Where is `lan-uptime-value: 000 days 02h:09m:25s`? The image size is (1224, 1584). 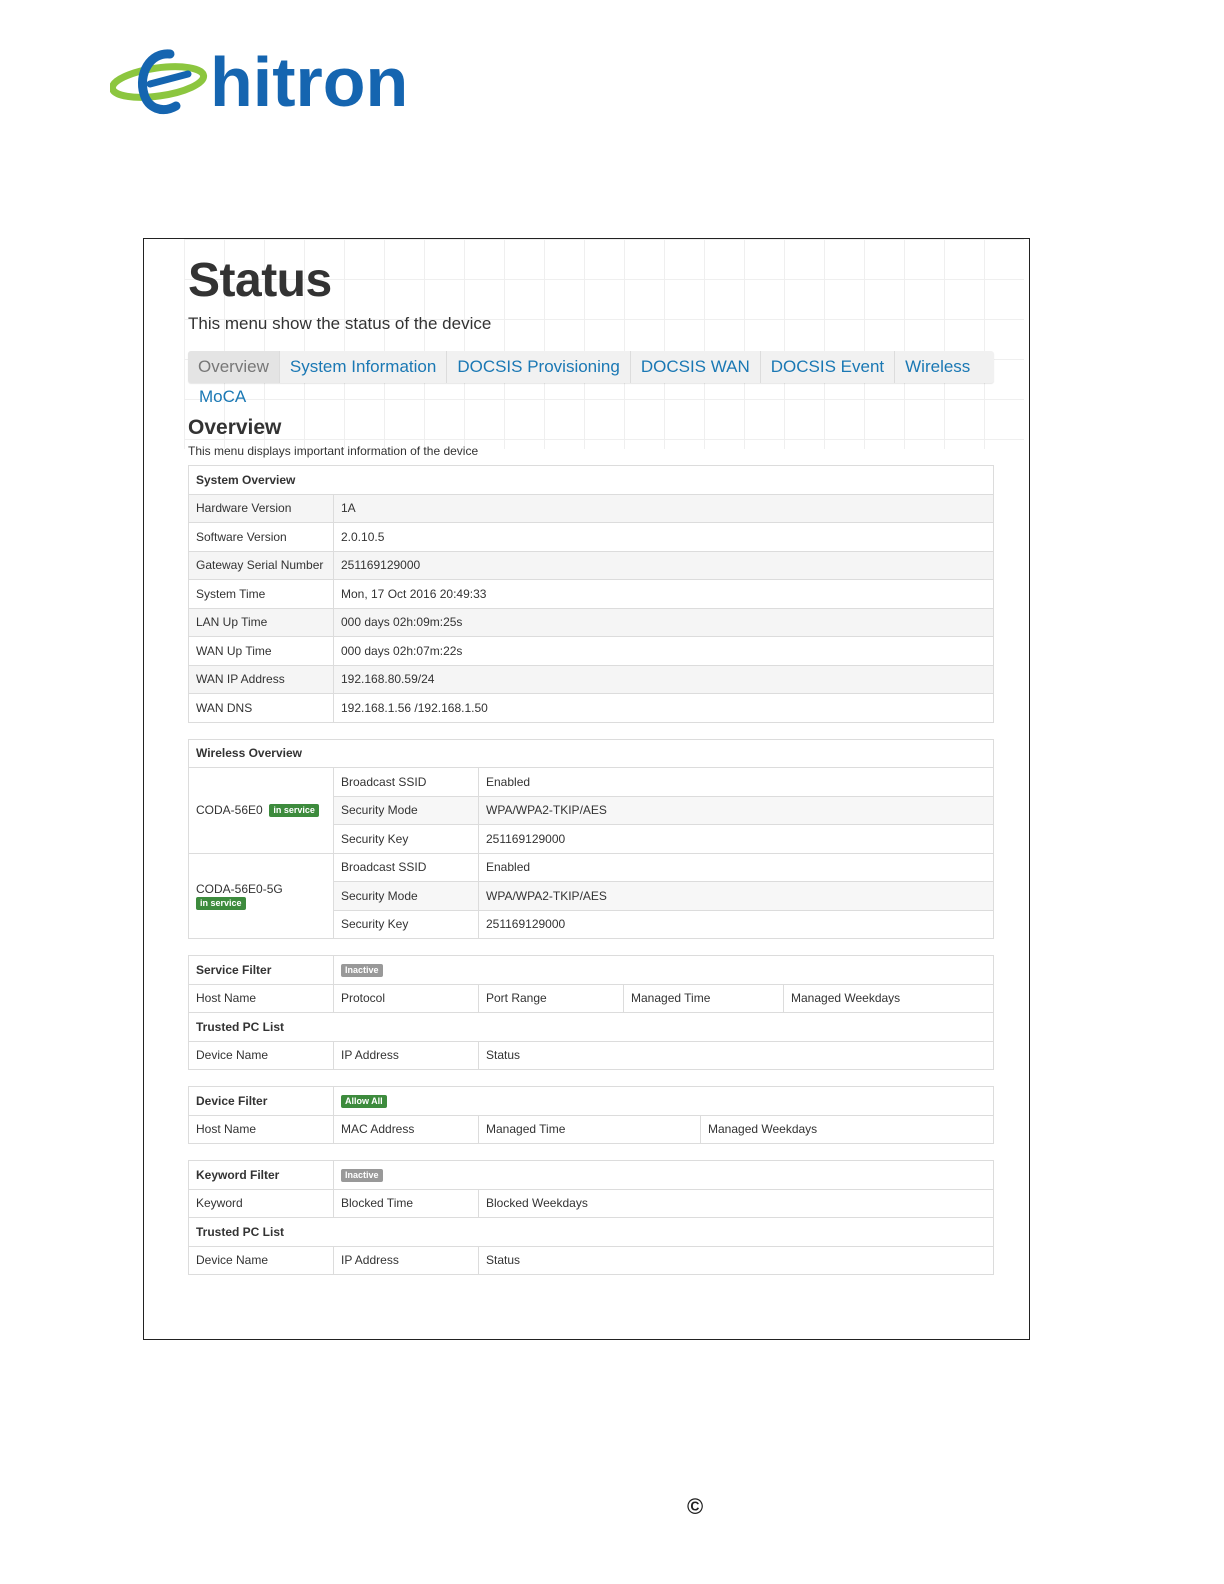
lan-uptime-value: 000 days 02h:09m:25s is located at coordinates (663, 622).